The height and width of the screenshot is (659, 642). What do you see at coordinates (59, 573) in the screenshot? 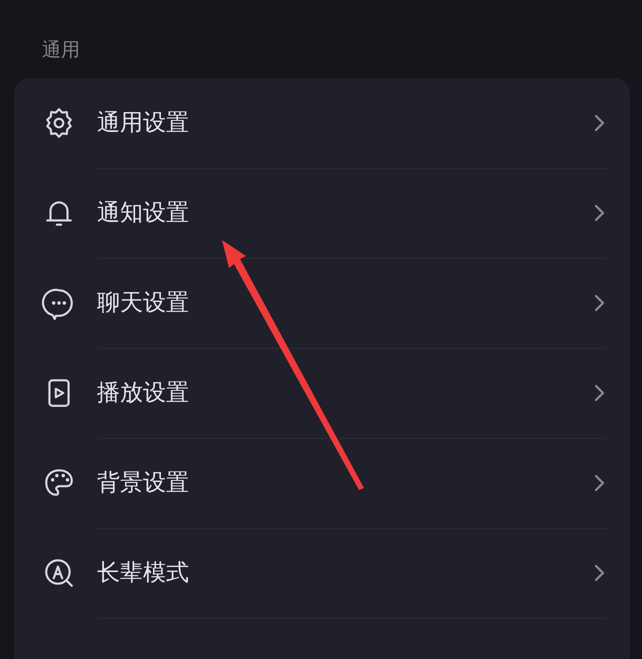
I see `magnifier-icon` at bounding box center [59, 573].